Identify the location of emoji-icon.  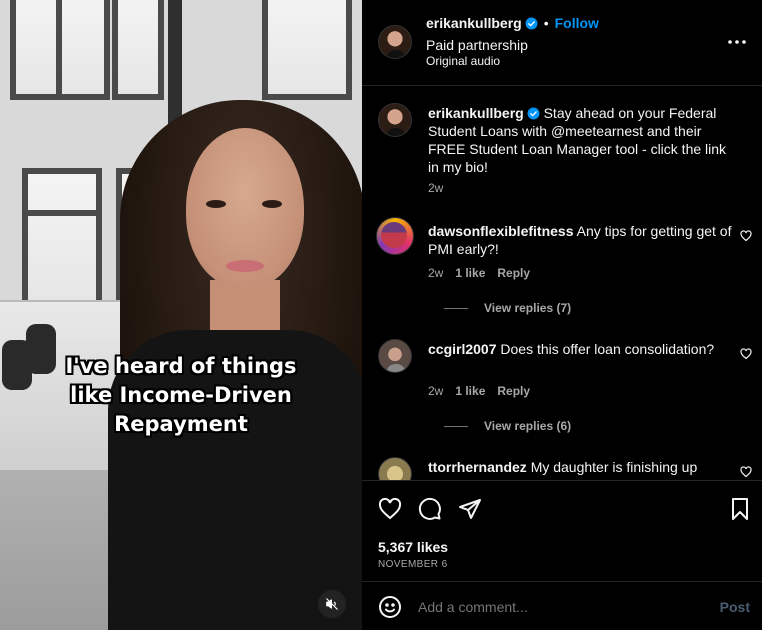
(390, 607).